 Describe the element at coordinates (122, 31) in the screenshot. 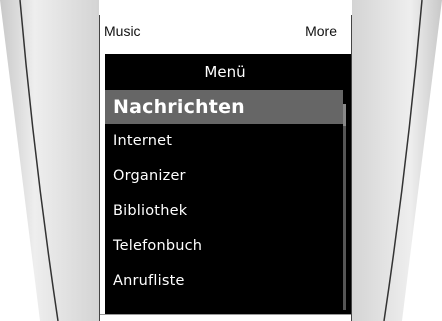

I see `softkey-music: Music` at that location.